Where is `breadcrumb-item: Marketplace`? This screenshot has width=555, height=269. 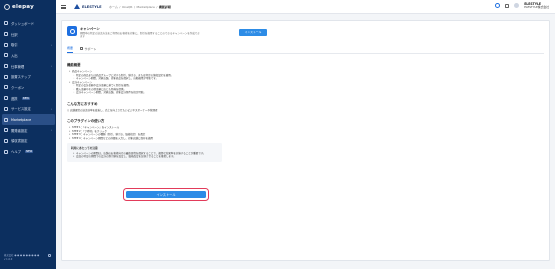 breadcrumb-item: Marketplace is located at coordinates (146, 7).